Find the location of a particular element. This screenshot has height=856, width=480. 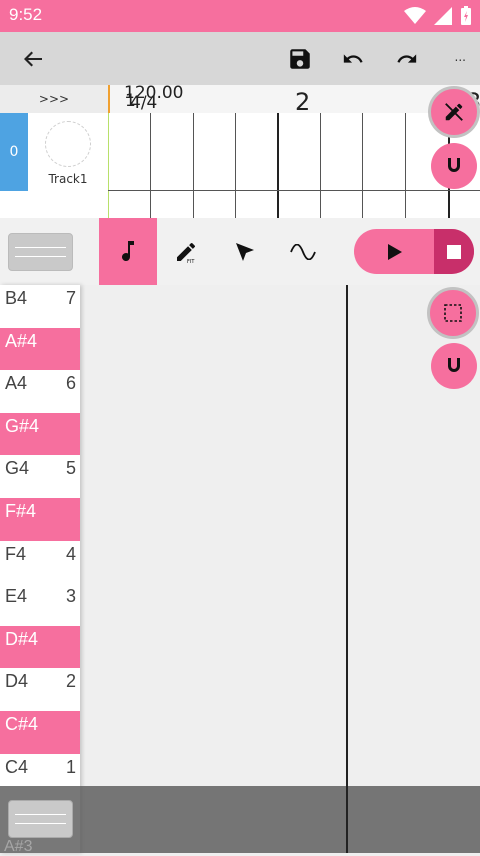

wifi-icon is located at coordinates (415, 15).